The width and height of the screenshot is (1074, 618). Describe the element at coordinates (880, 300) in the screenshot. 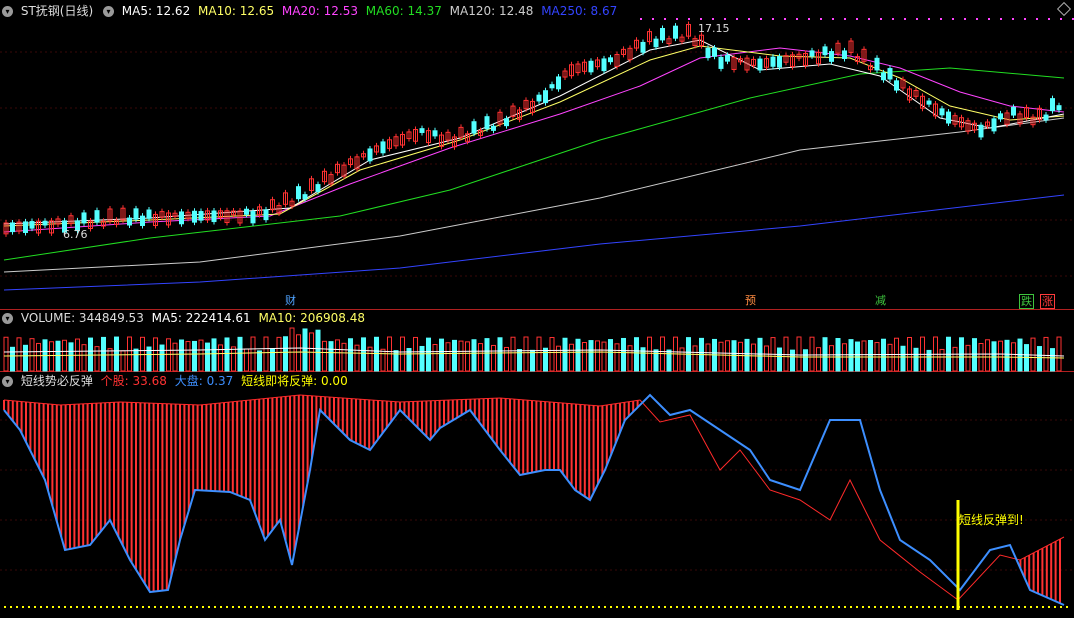

I see `event-marker-reduce: 减` at that location.